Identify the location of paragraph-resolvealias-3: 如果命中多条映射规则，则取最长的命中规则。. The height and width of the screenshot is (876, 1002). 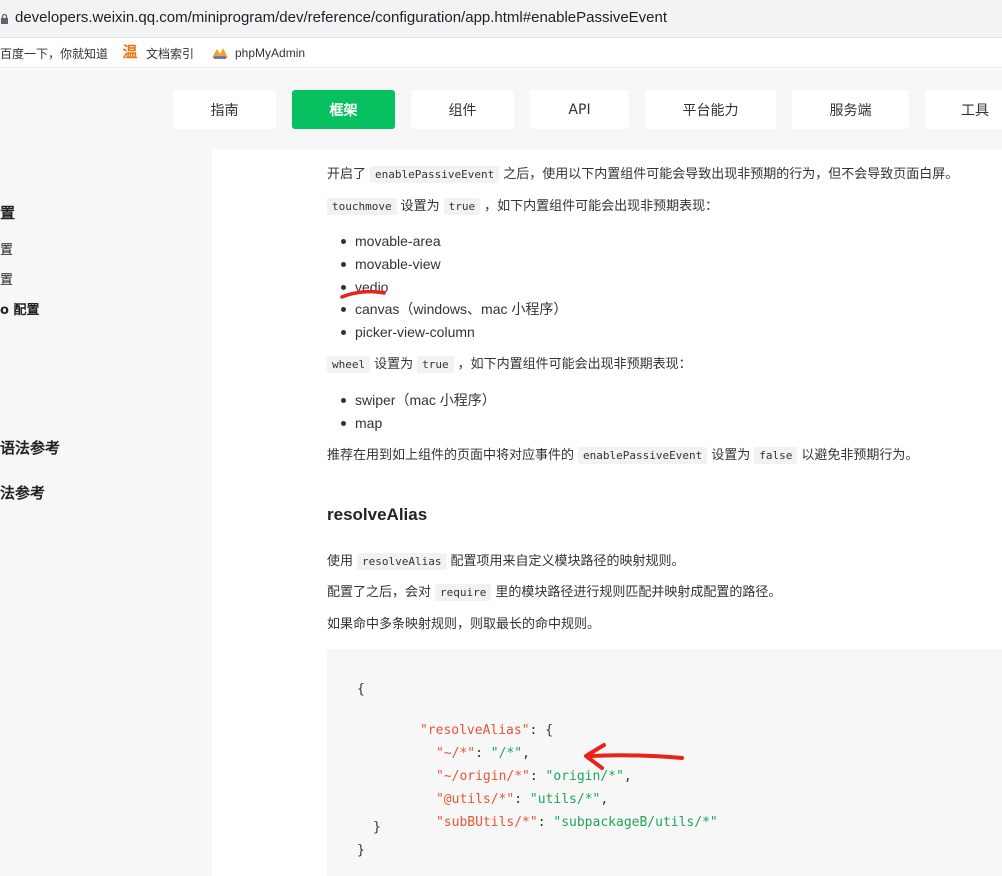
(464, 624).